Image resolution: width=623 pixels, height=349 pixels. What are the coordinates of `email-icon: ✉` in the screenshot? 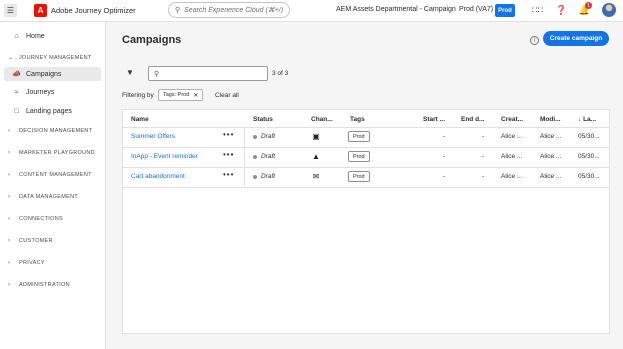 It's located at (316, 176).